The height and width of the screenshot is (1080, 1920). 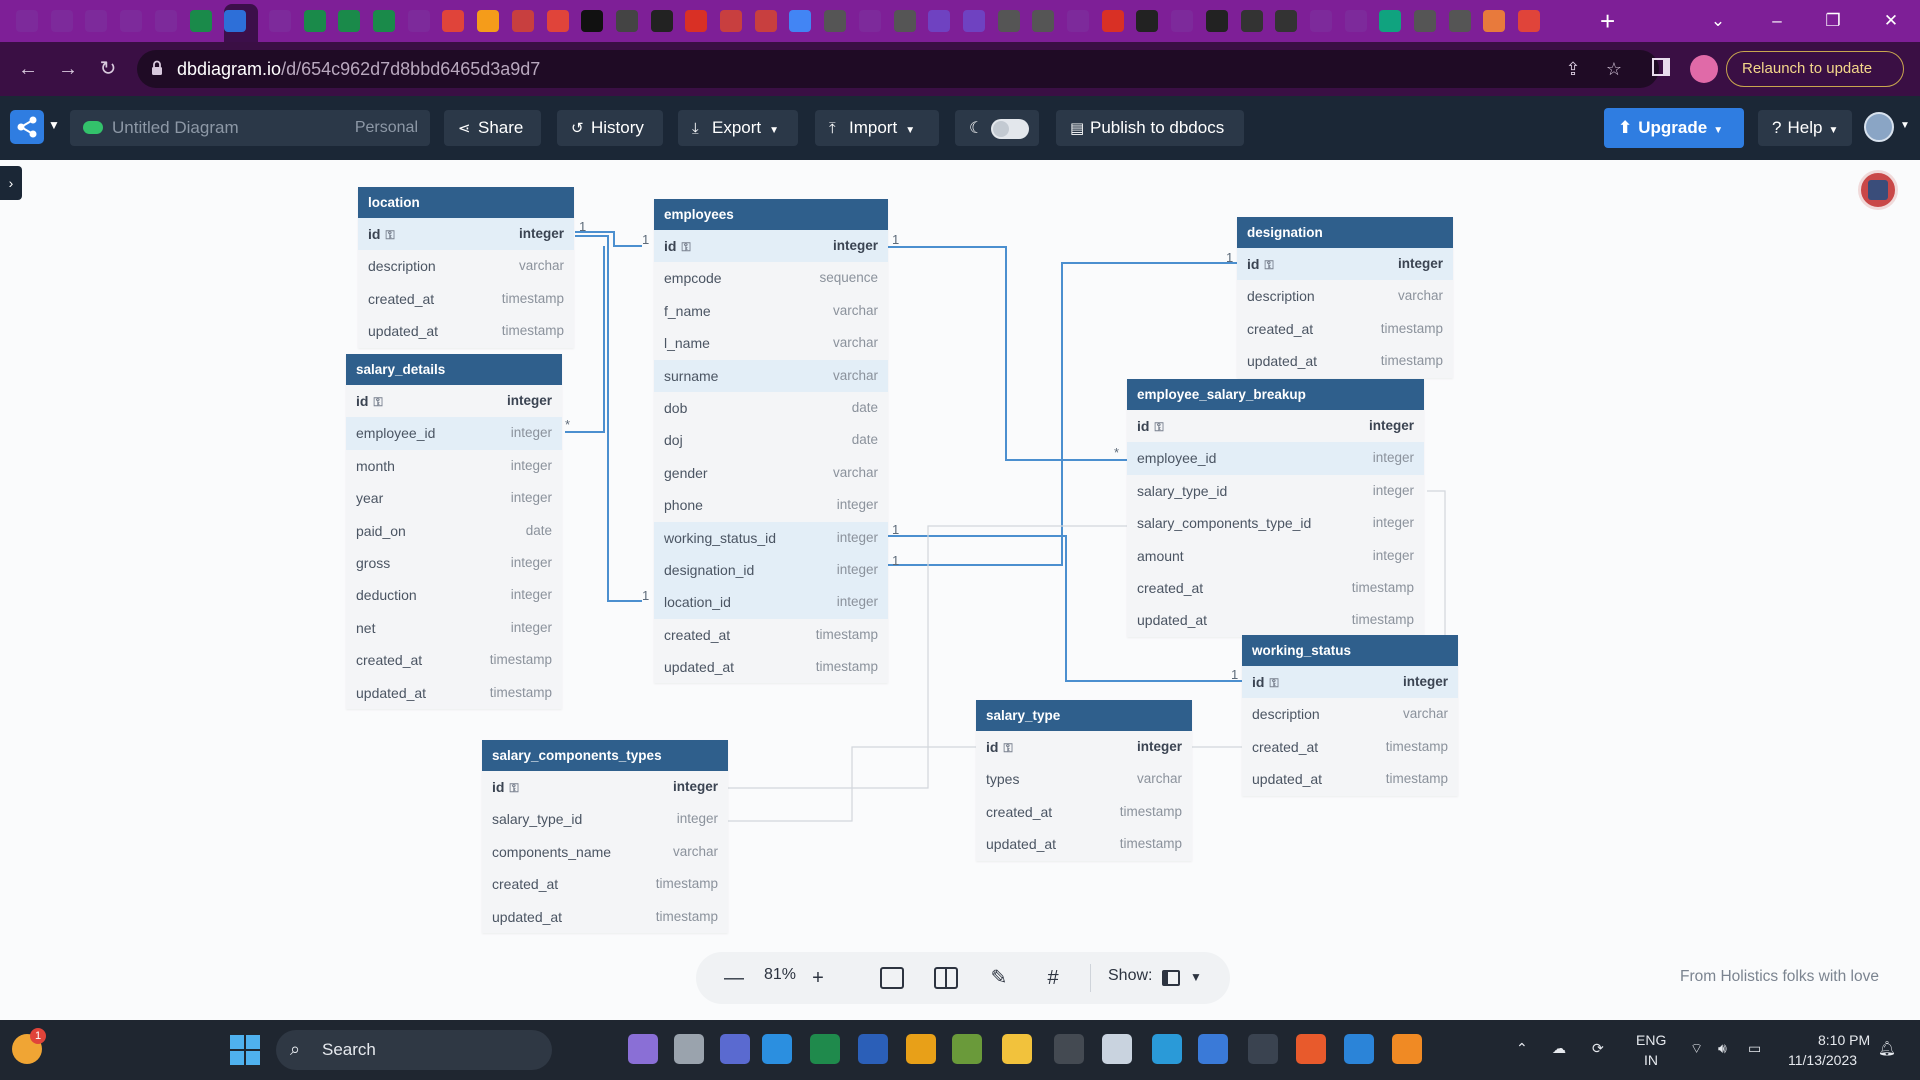 I want to click on forward-icon: →, so click(x=68, y=69).